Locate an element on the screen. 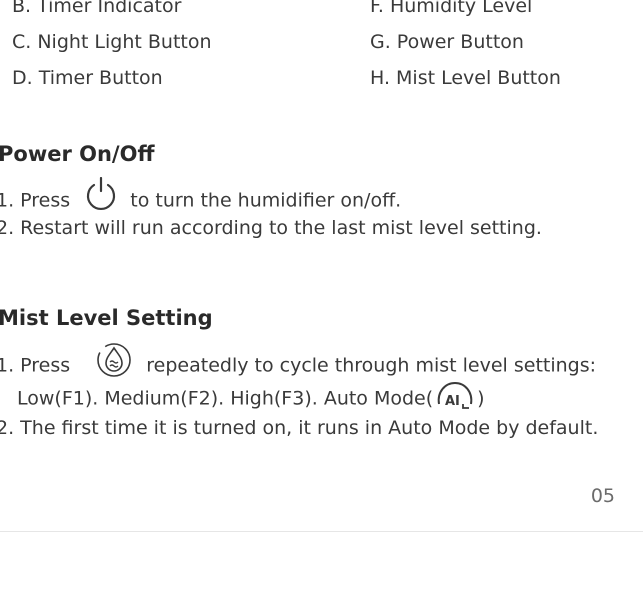 The width and height of the screenshot is (643, 606). power-step-1-prefix: 1. Press is located at coordinates (35, 200).